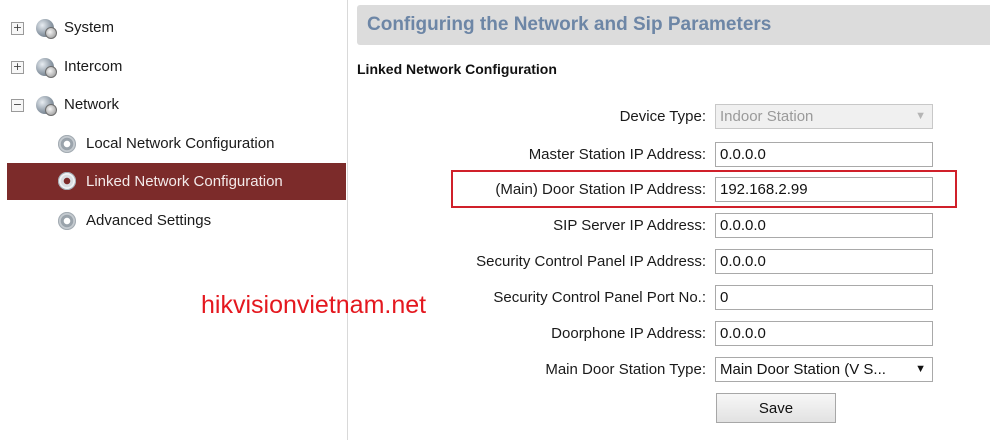 The height and width of the screenshot is (440, 990). I want to click on main-door-station-type-select: Main Door Station (V S... ▼, so click(824, 369).